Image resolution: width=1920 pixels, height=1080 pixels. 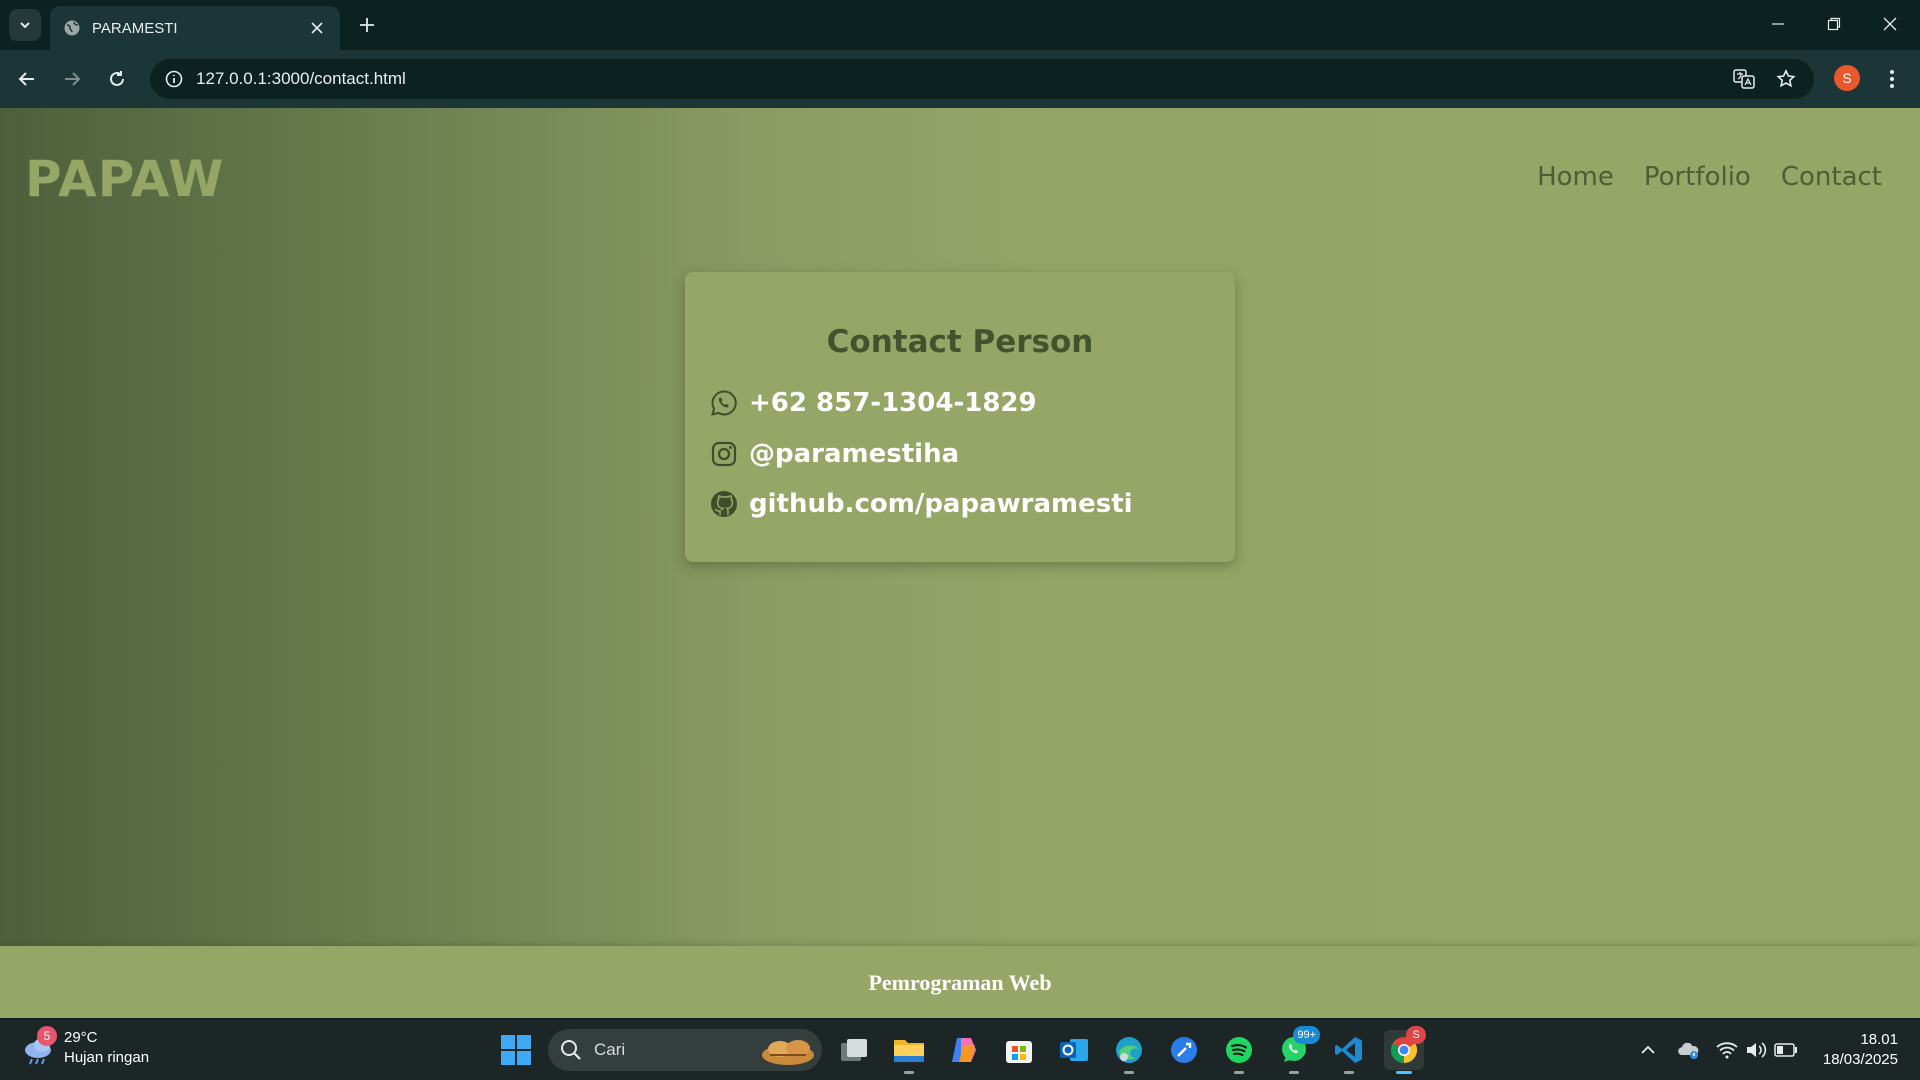 I want to click on tab-search-button, so click(x=25, y=25).